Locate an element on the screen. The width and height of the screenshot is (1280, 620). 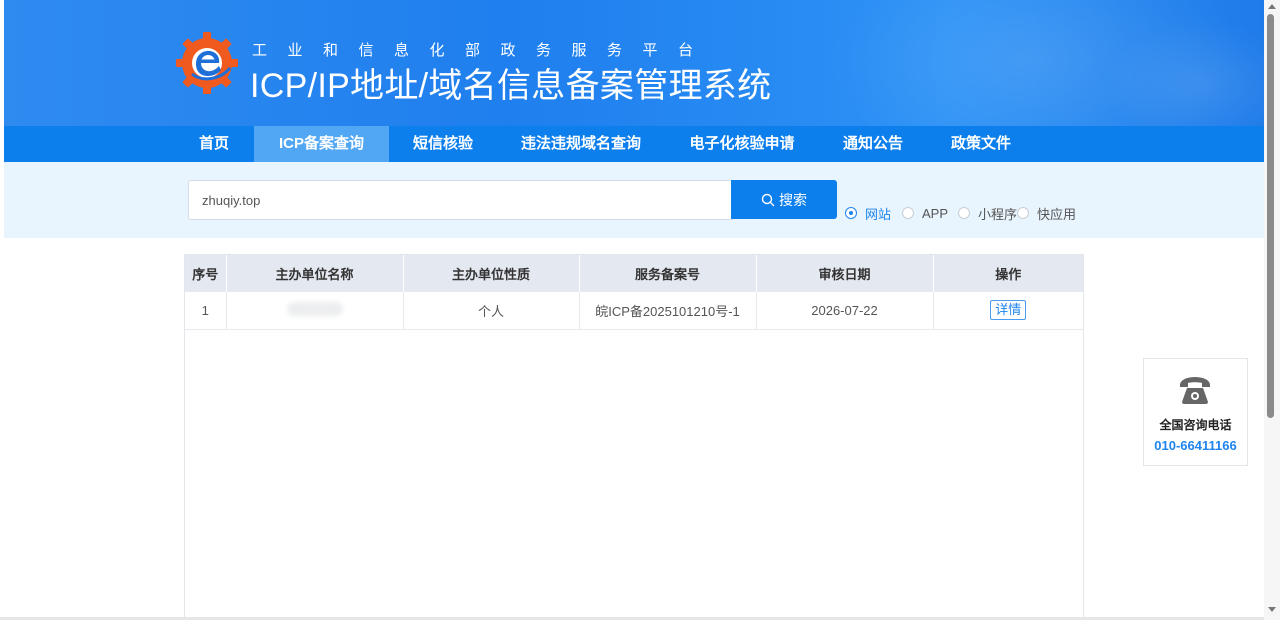
radio-mini-program: 小程序 is located at coordinates (988, 213).